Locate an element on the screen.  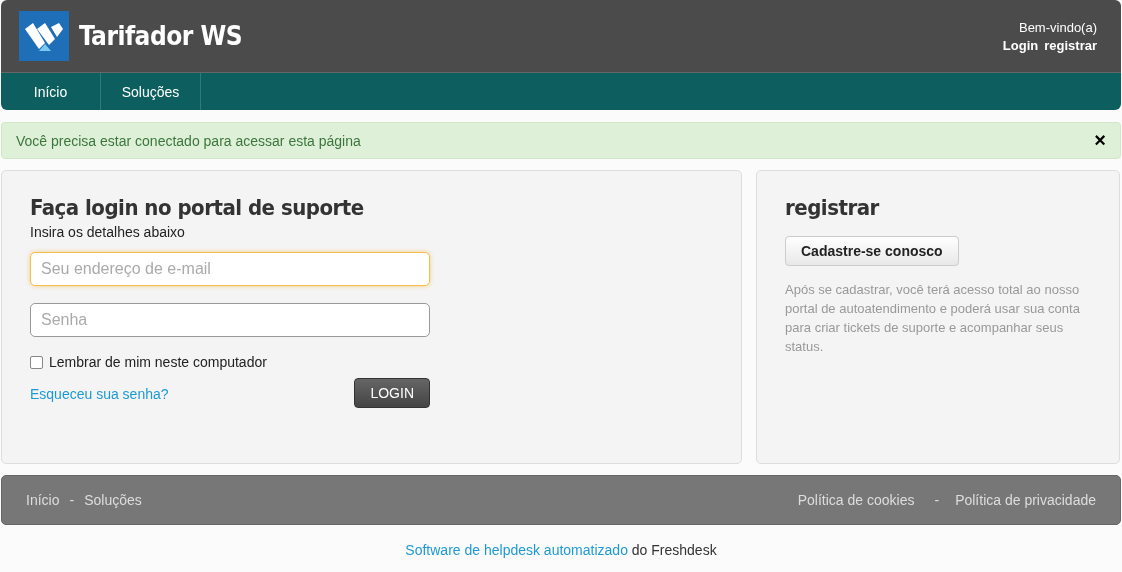
register-description: Após se cadastrar, você terá acesso total ao nosso portal de autoatendimento e poderá usar sua conta para criar tickets de suporte e acompanhar seus status. is located at coordinates (933, 318).